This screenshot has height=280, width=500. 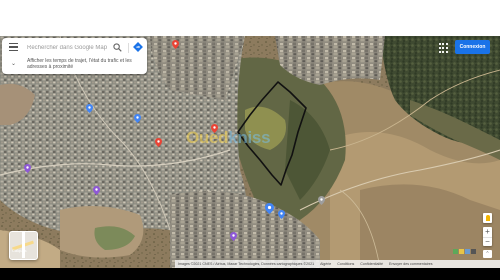 I want to click on layers-button, so click(x=23, y=245).